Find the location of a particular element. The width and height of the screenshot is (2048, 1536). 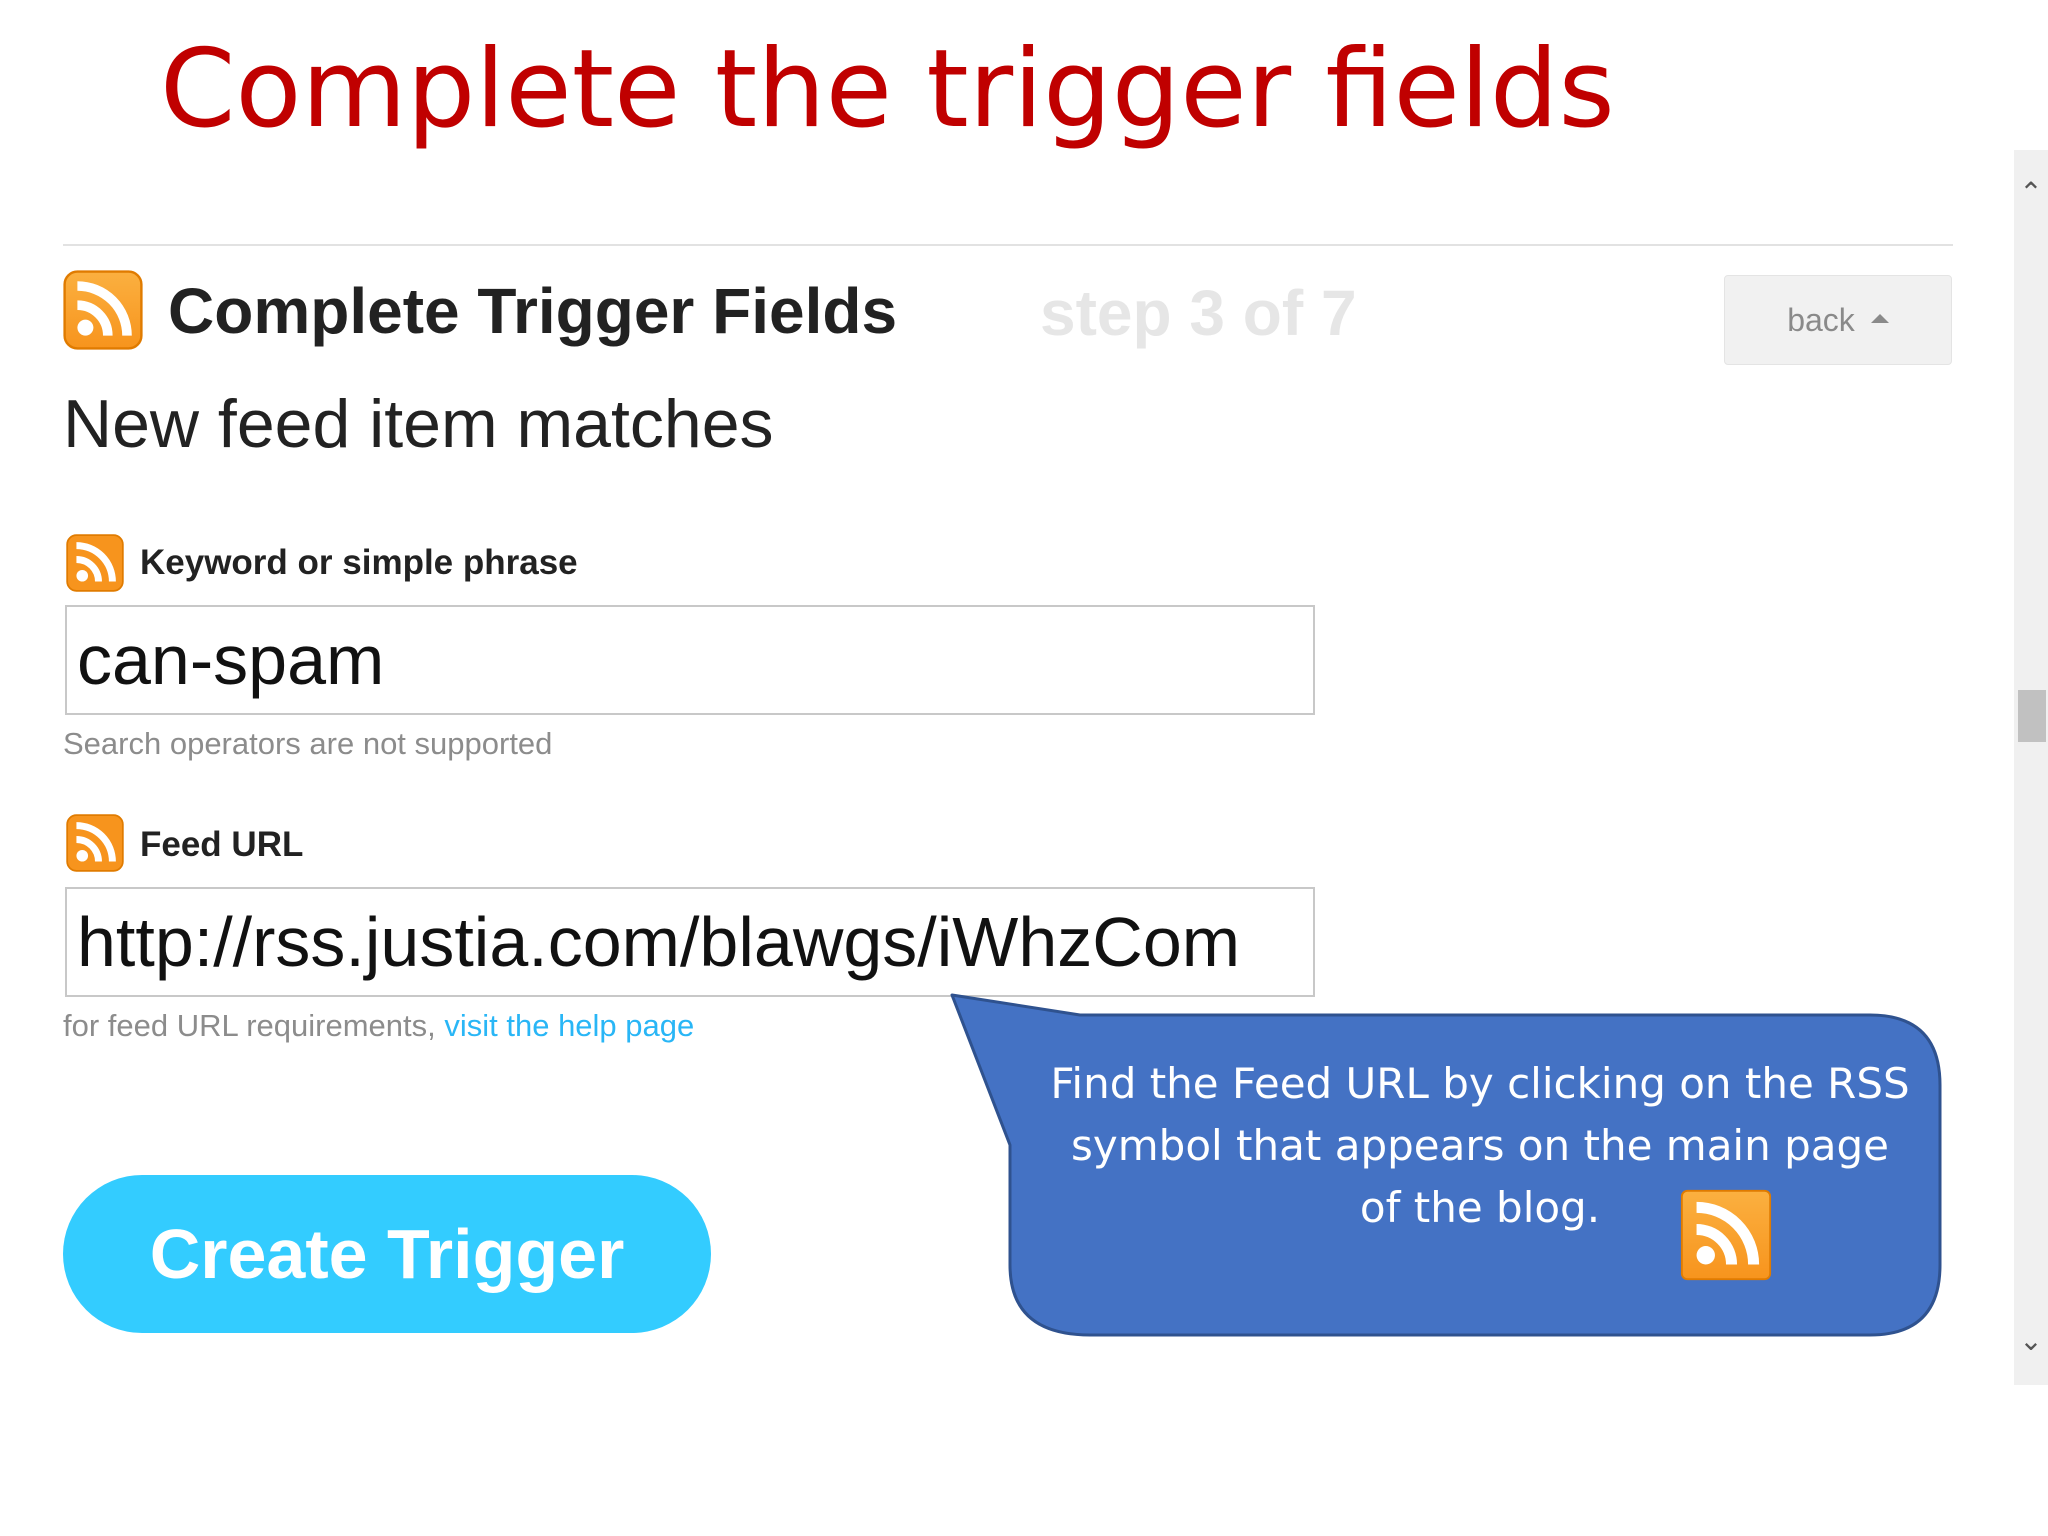

slide-title: Complete the trigger fields is located at coordinates (887, 89).